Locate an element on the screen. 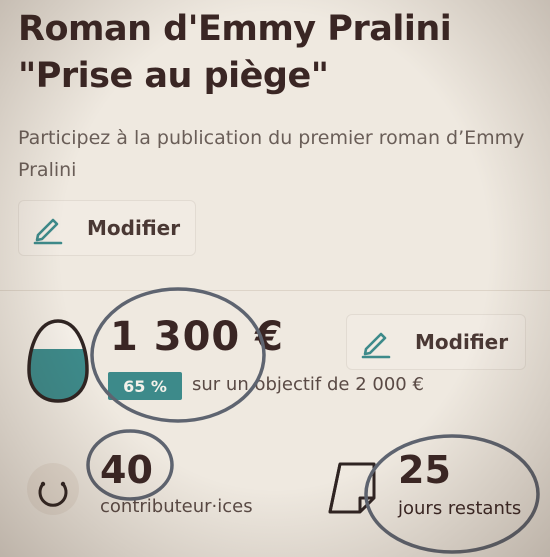  project-title-line-2: "Prise au piège" is located at coordinates (173, 76).